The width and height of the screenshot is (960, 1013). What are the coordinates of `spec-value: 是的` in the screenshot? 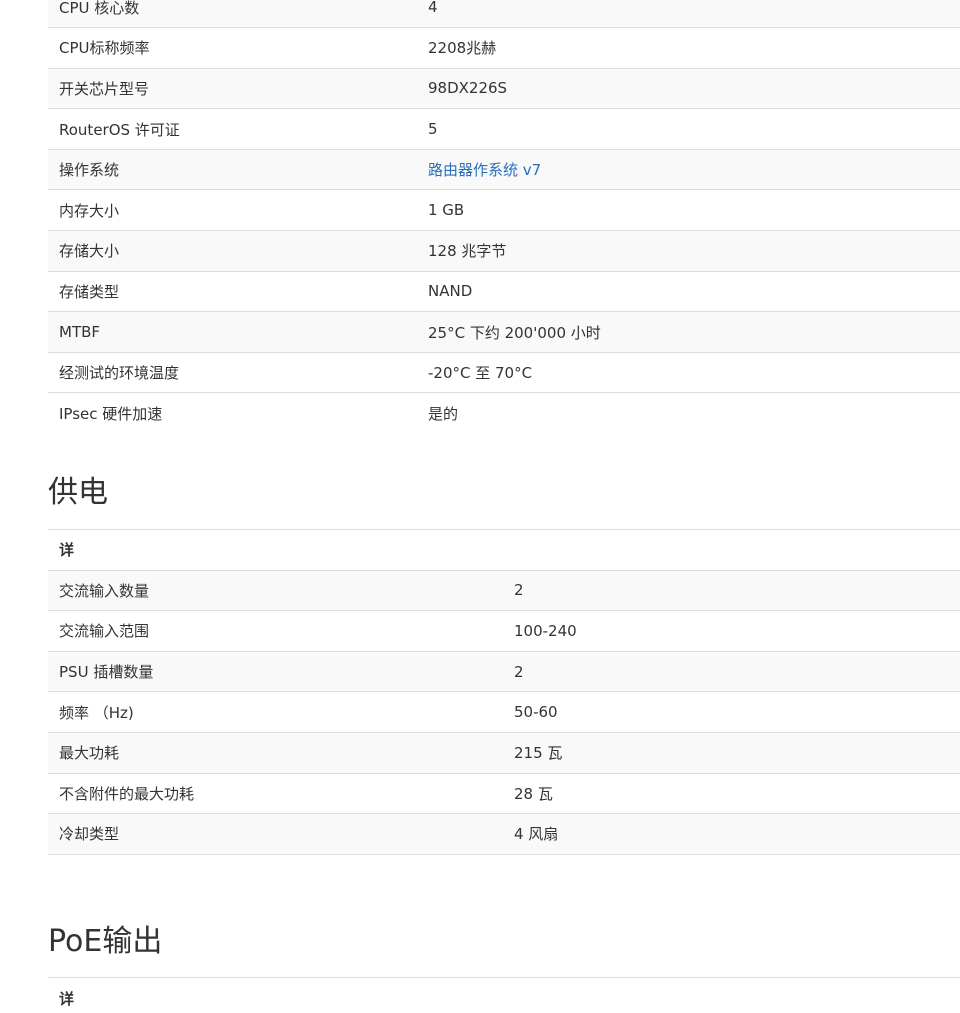 It's located at (689, 413).